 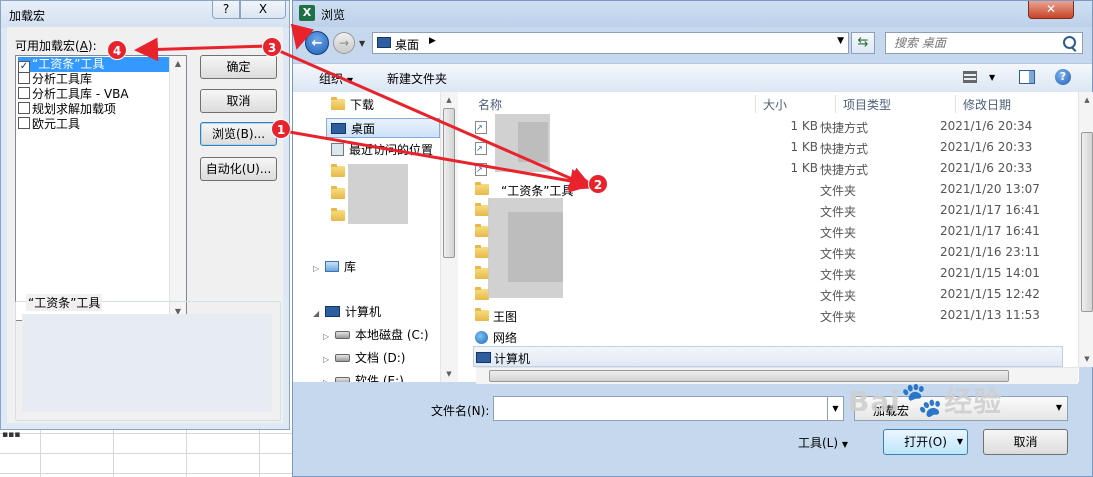 What do you see at coordinates (344, 43) in the screenshot?
I see `forward-arrow-icon: →` at bounding box center [344, 43].